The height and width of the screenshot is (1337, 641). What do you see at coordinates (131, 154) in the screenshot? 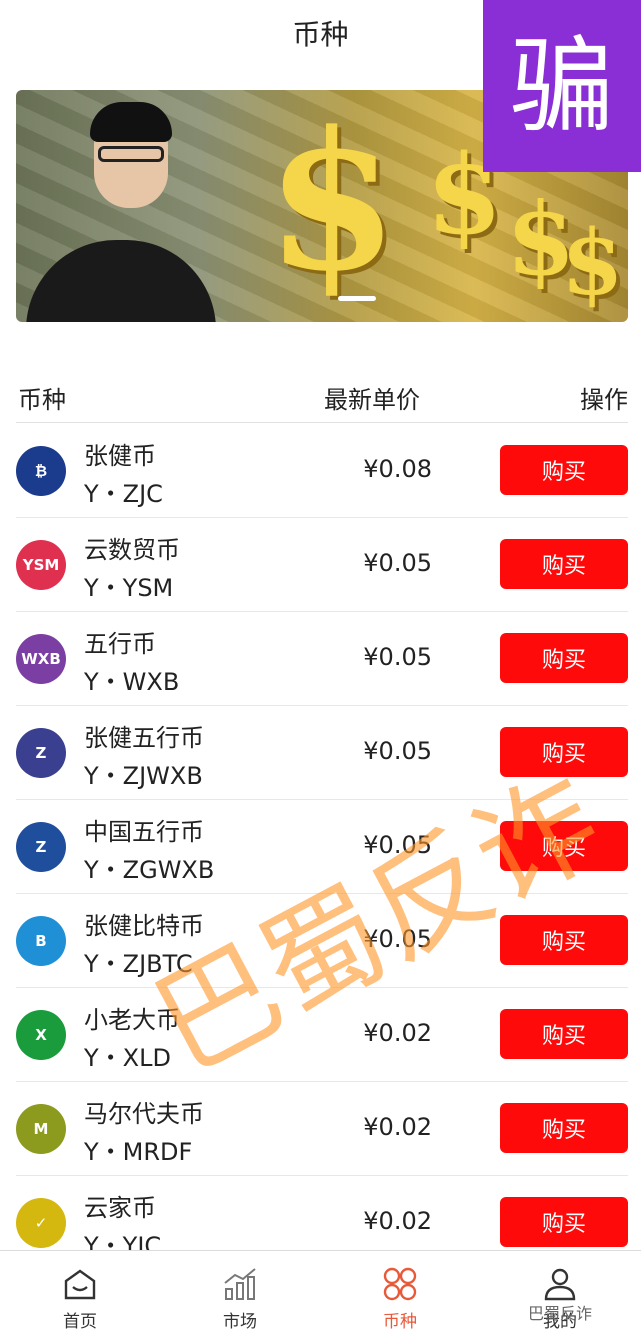
I see `banner-person-glasses` at bounding box center [131, 154].